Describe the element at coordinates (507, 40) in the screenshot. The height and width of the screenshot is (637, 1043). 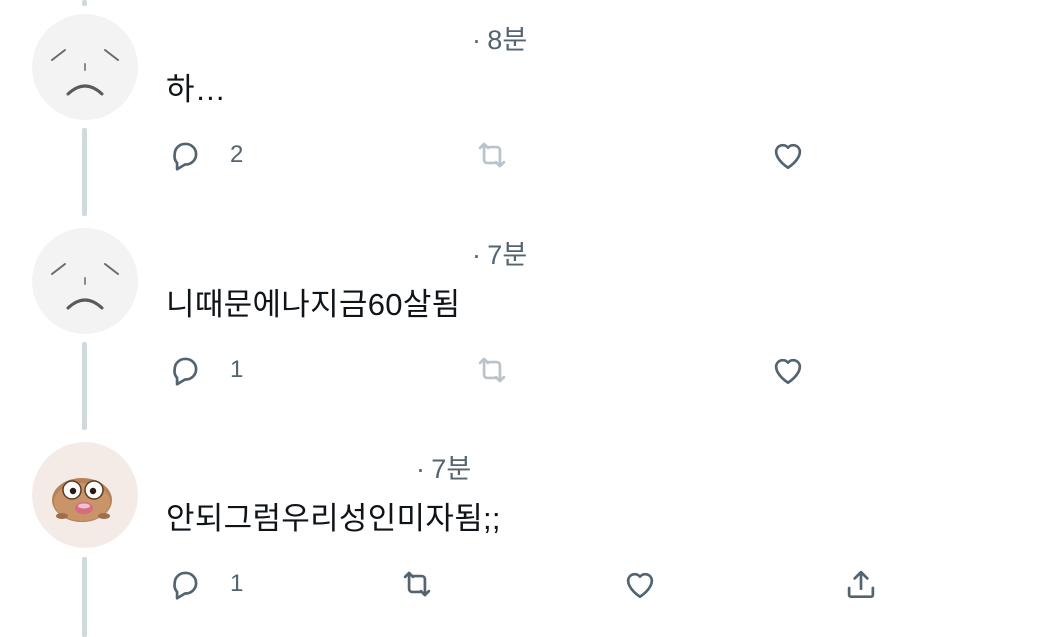
I see `time-label: 8분` at that location.